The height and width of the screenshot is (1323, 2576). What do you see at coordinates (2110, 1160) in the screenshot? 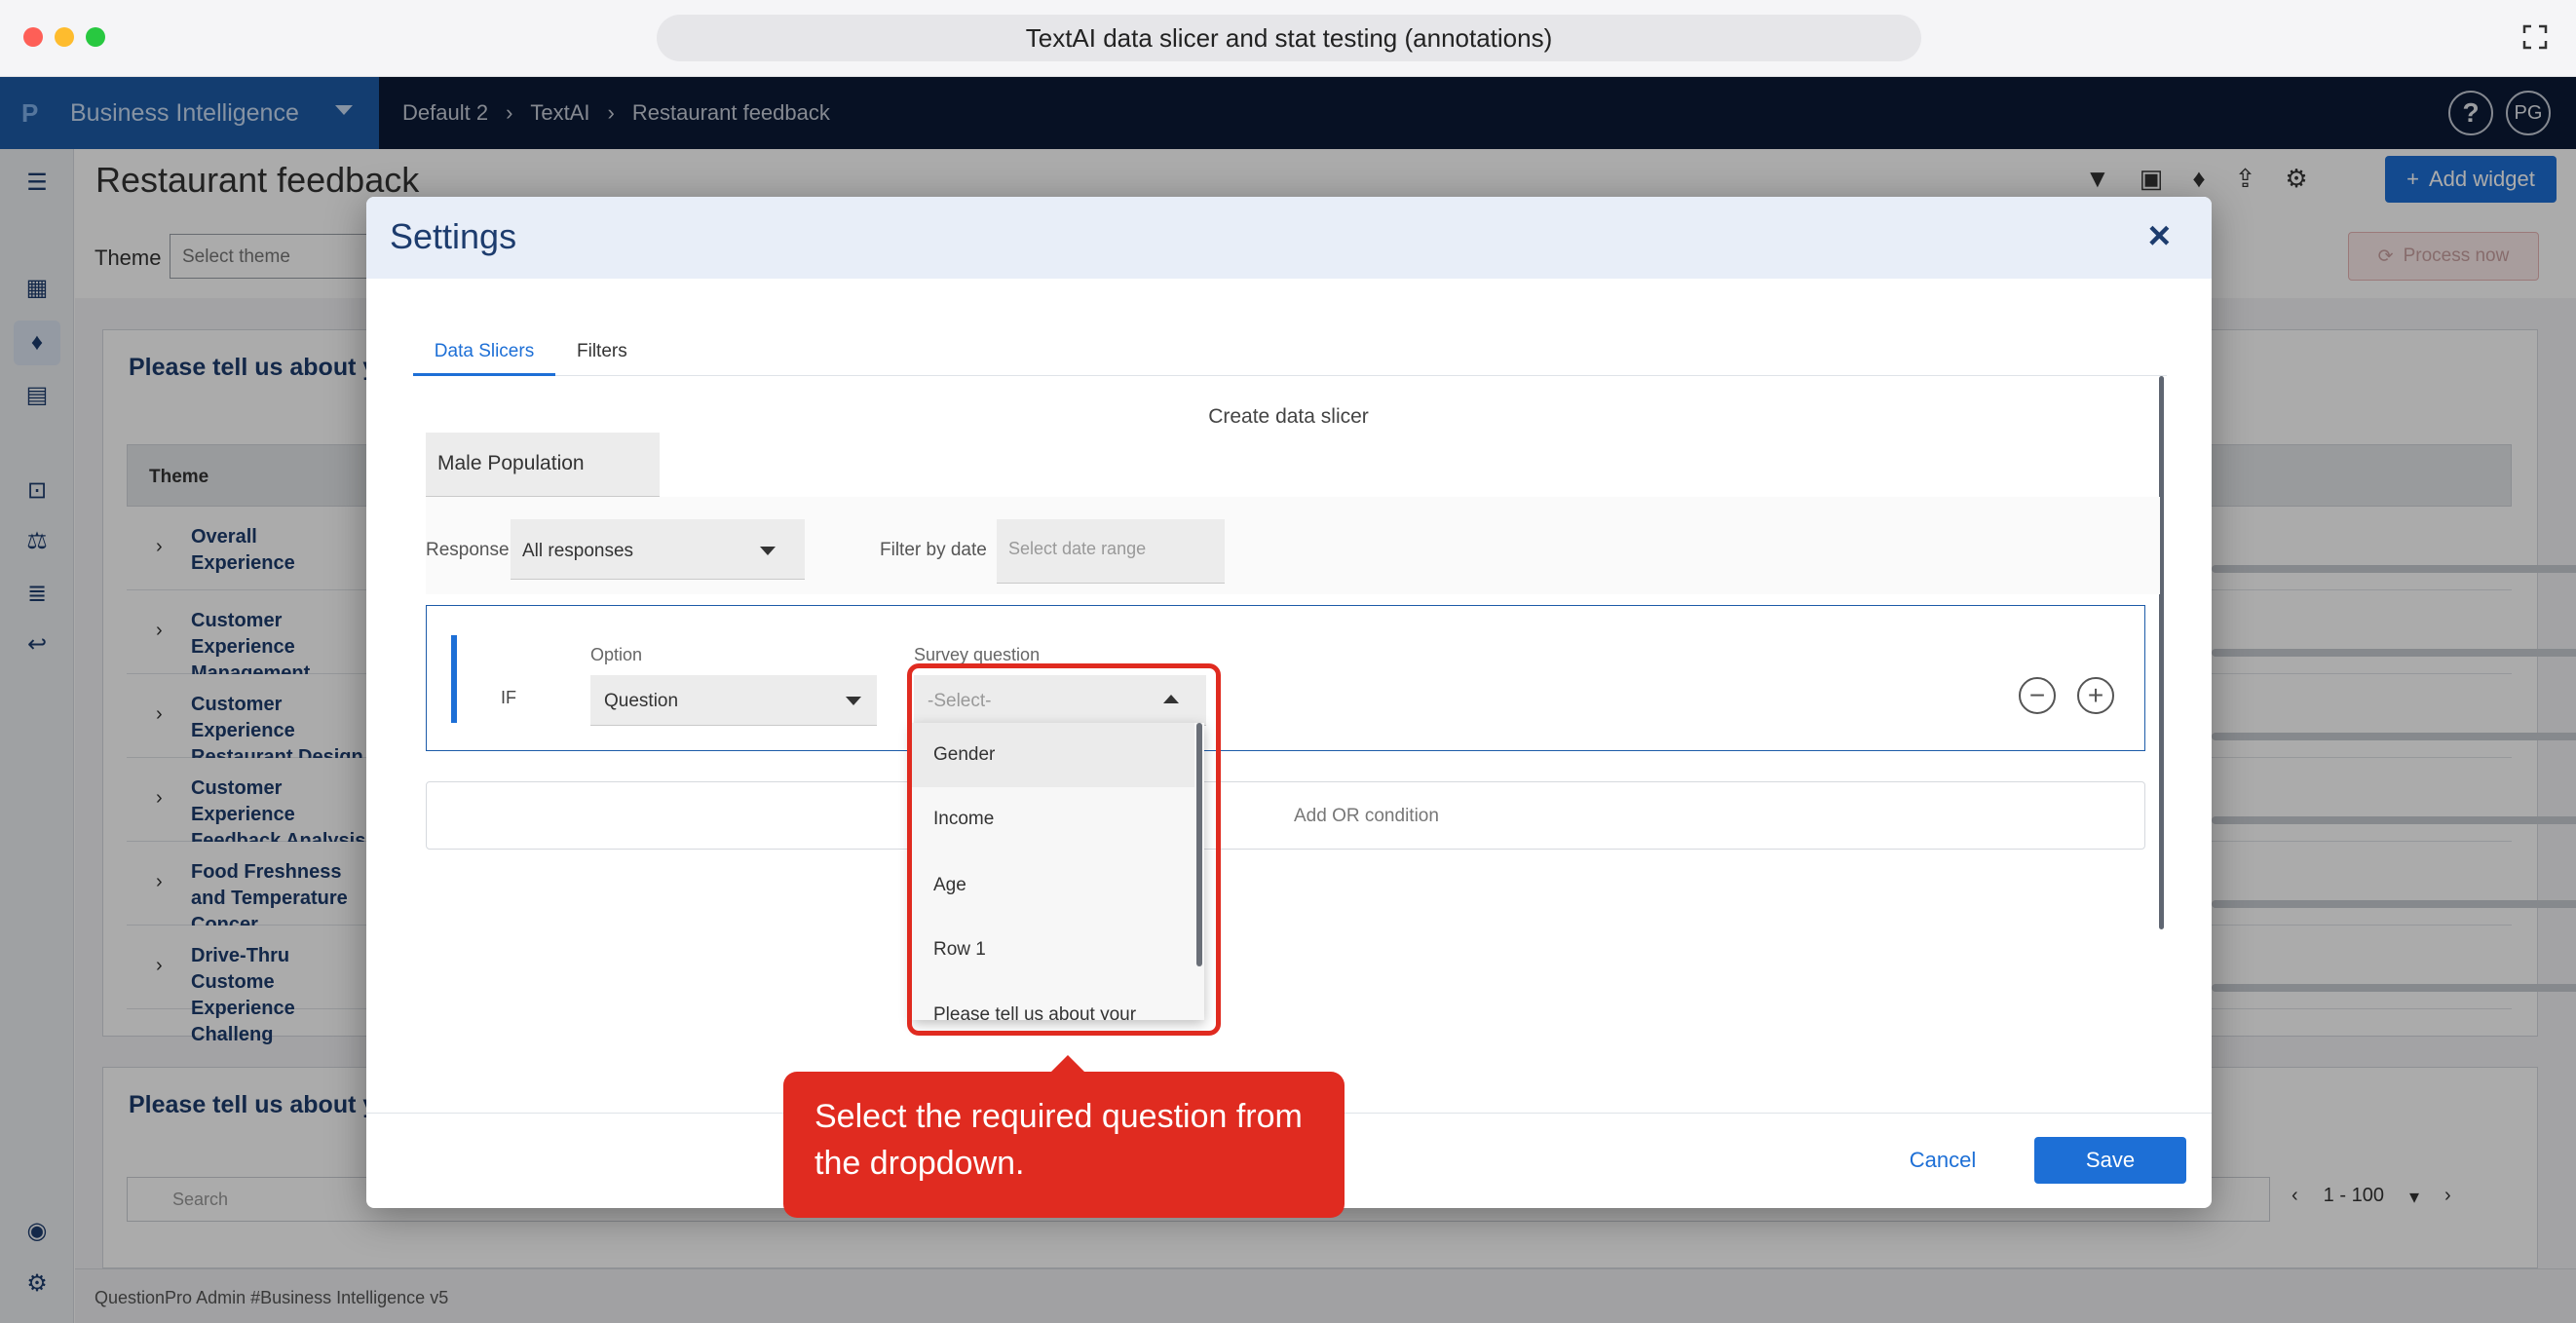
I see `save-button: Save` at bounding box center [2110, 1160].